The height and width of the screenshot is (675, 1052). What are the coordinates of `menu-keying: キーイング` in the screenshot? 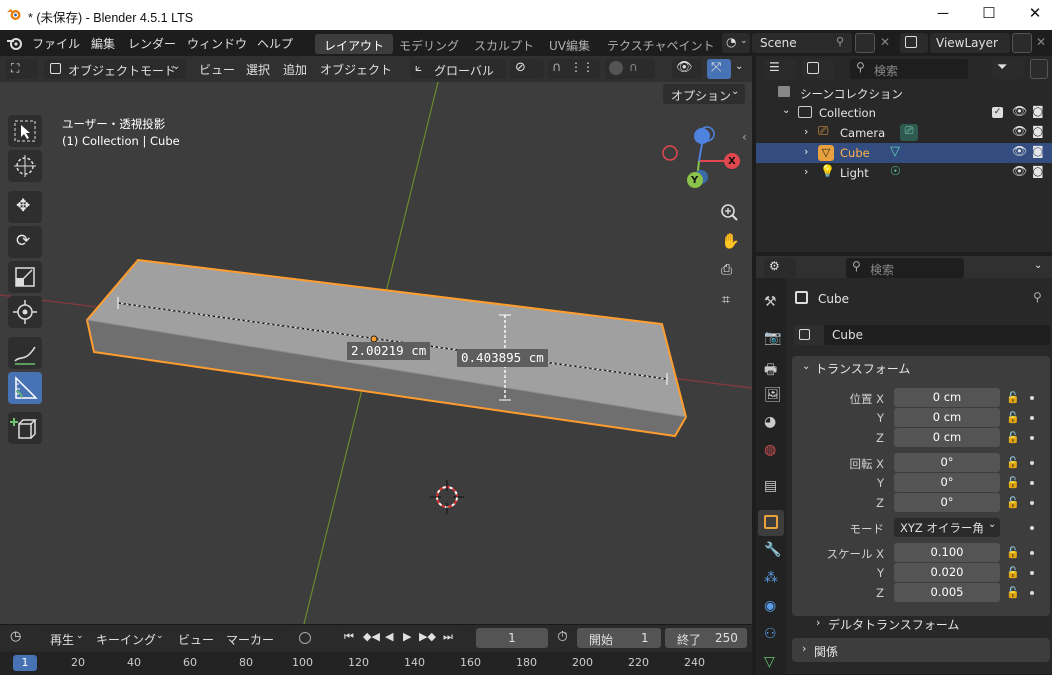 It's located at (126, 639).